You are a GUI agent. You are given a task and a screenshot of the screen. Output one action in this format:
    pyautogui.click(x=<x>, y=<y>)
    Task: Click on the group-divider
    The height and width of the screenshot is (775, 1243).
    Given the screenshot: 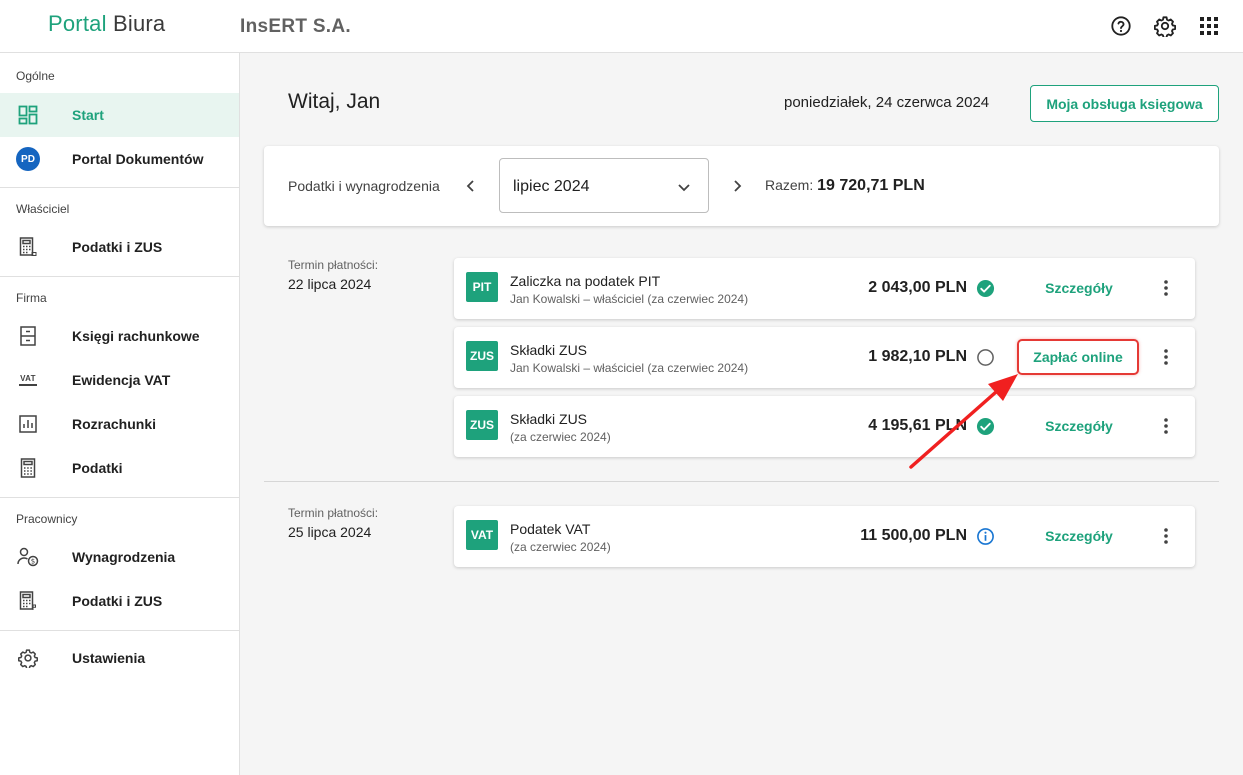 What is the action you would take?
    pyautogui.click(x=741, y=481)
    